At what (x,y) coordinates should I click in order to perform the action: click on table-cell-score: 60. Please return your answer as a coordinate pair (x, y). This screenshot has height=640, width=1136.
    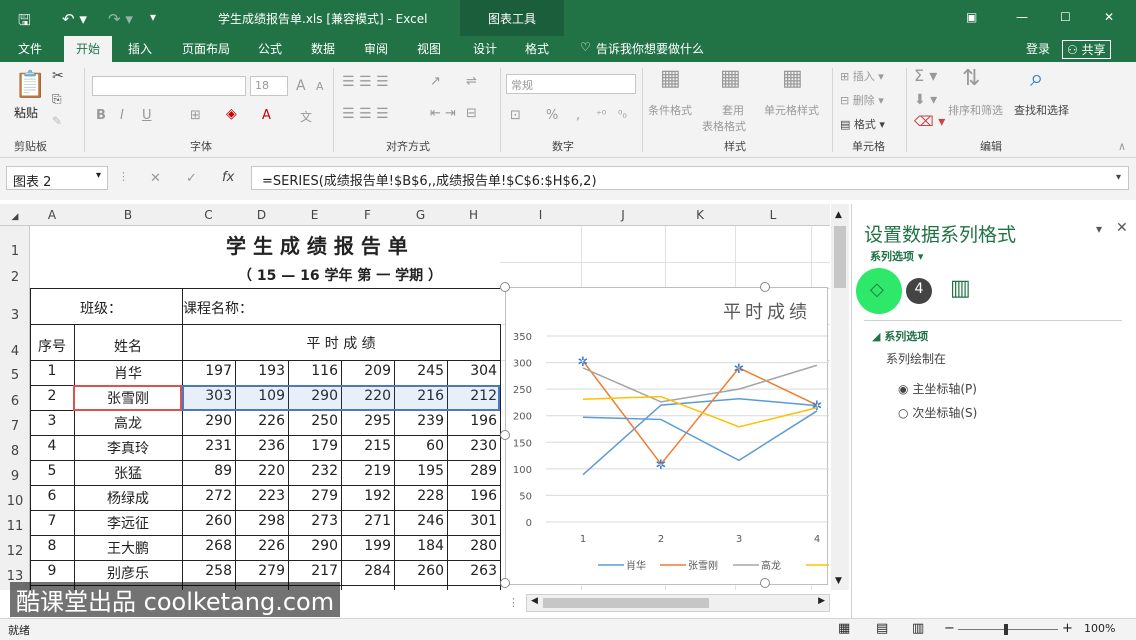
    Looking at the image, I should click on (420, 446).